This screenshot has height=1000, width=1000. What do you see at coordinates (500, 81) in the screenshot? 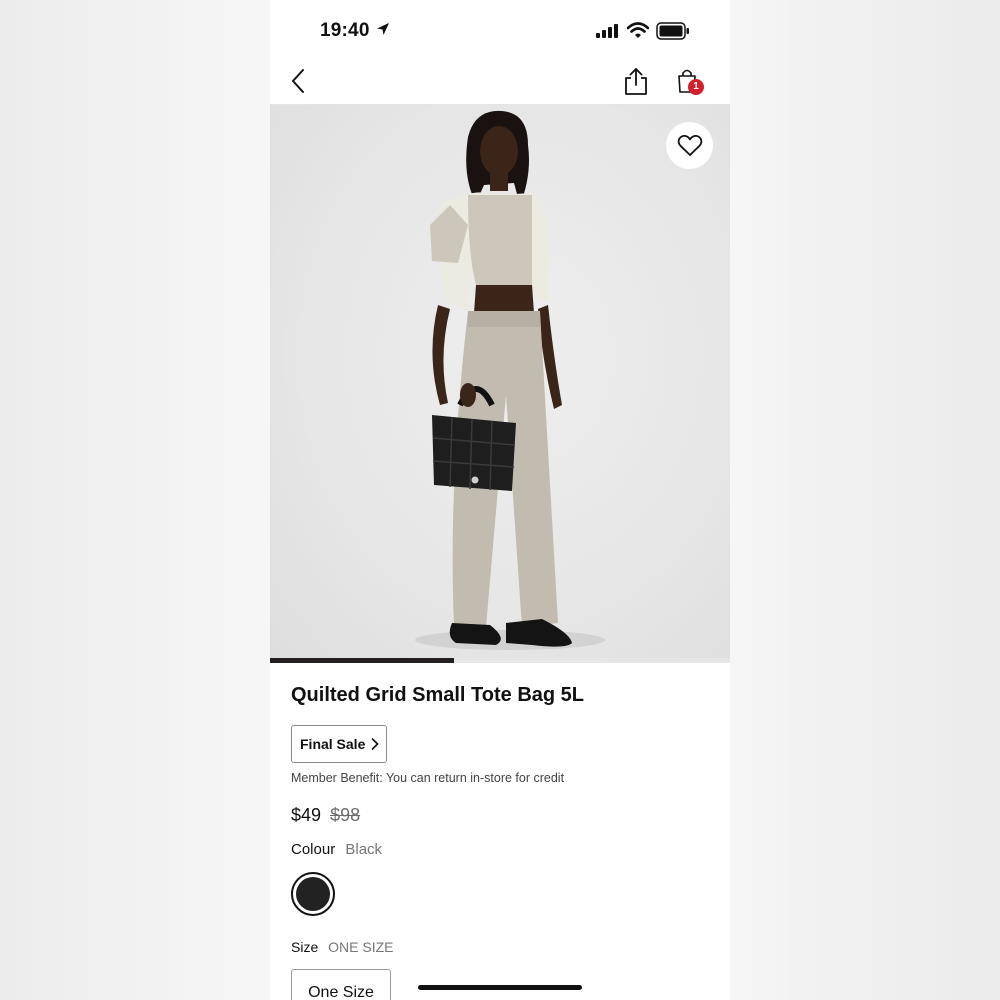
I see `navigation-bar: 1` at bounding box center [500, 81].